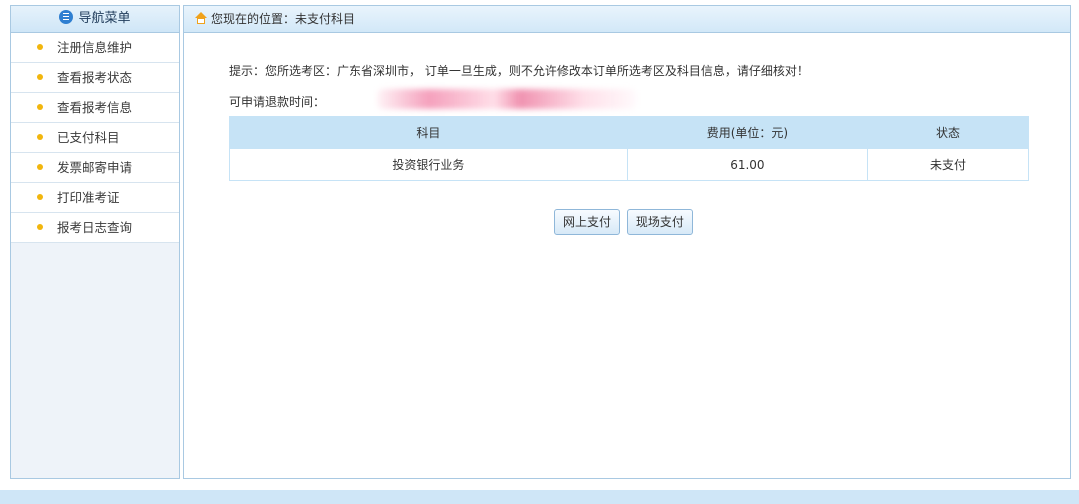 This screenshot has height=504, width=1079. I want to click on redacted-value, so click(507, 99).